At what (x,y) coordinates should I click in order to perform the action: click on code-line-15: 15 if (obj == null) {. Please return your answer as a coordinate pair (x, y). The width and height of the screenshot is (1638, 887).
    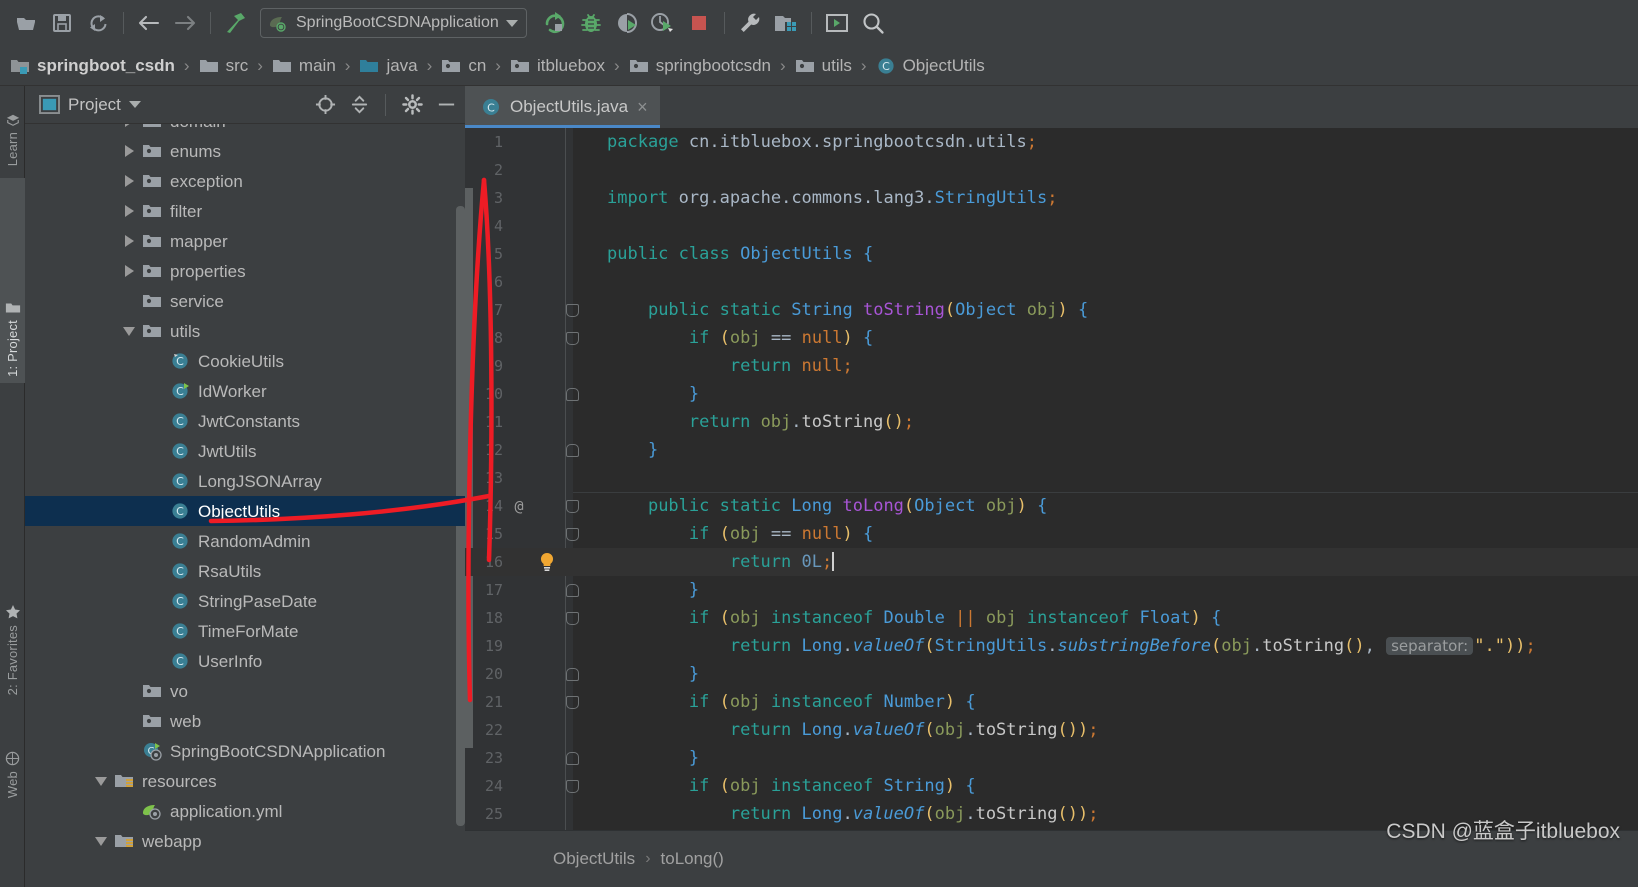
    Looking at the image, I should click on (1051, 534).